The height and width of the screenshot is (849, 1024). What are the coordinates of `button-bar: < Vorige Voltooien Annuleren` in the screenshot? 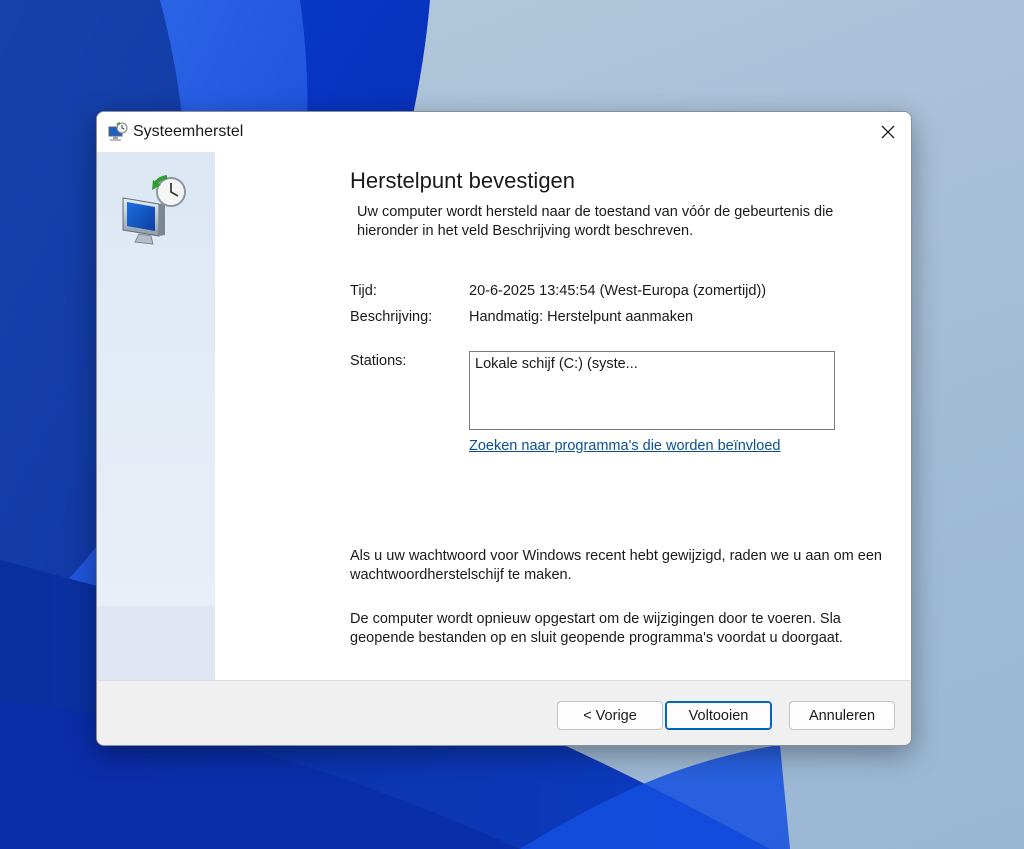 It's located at (504, 712).